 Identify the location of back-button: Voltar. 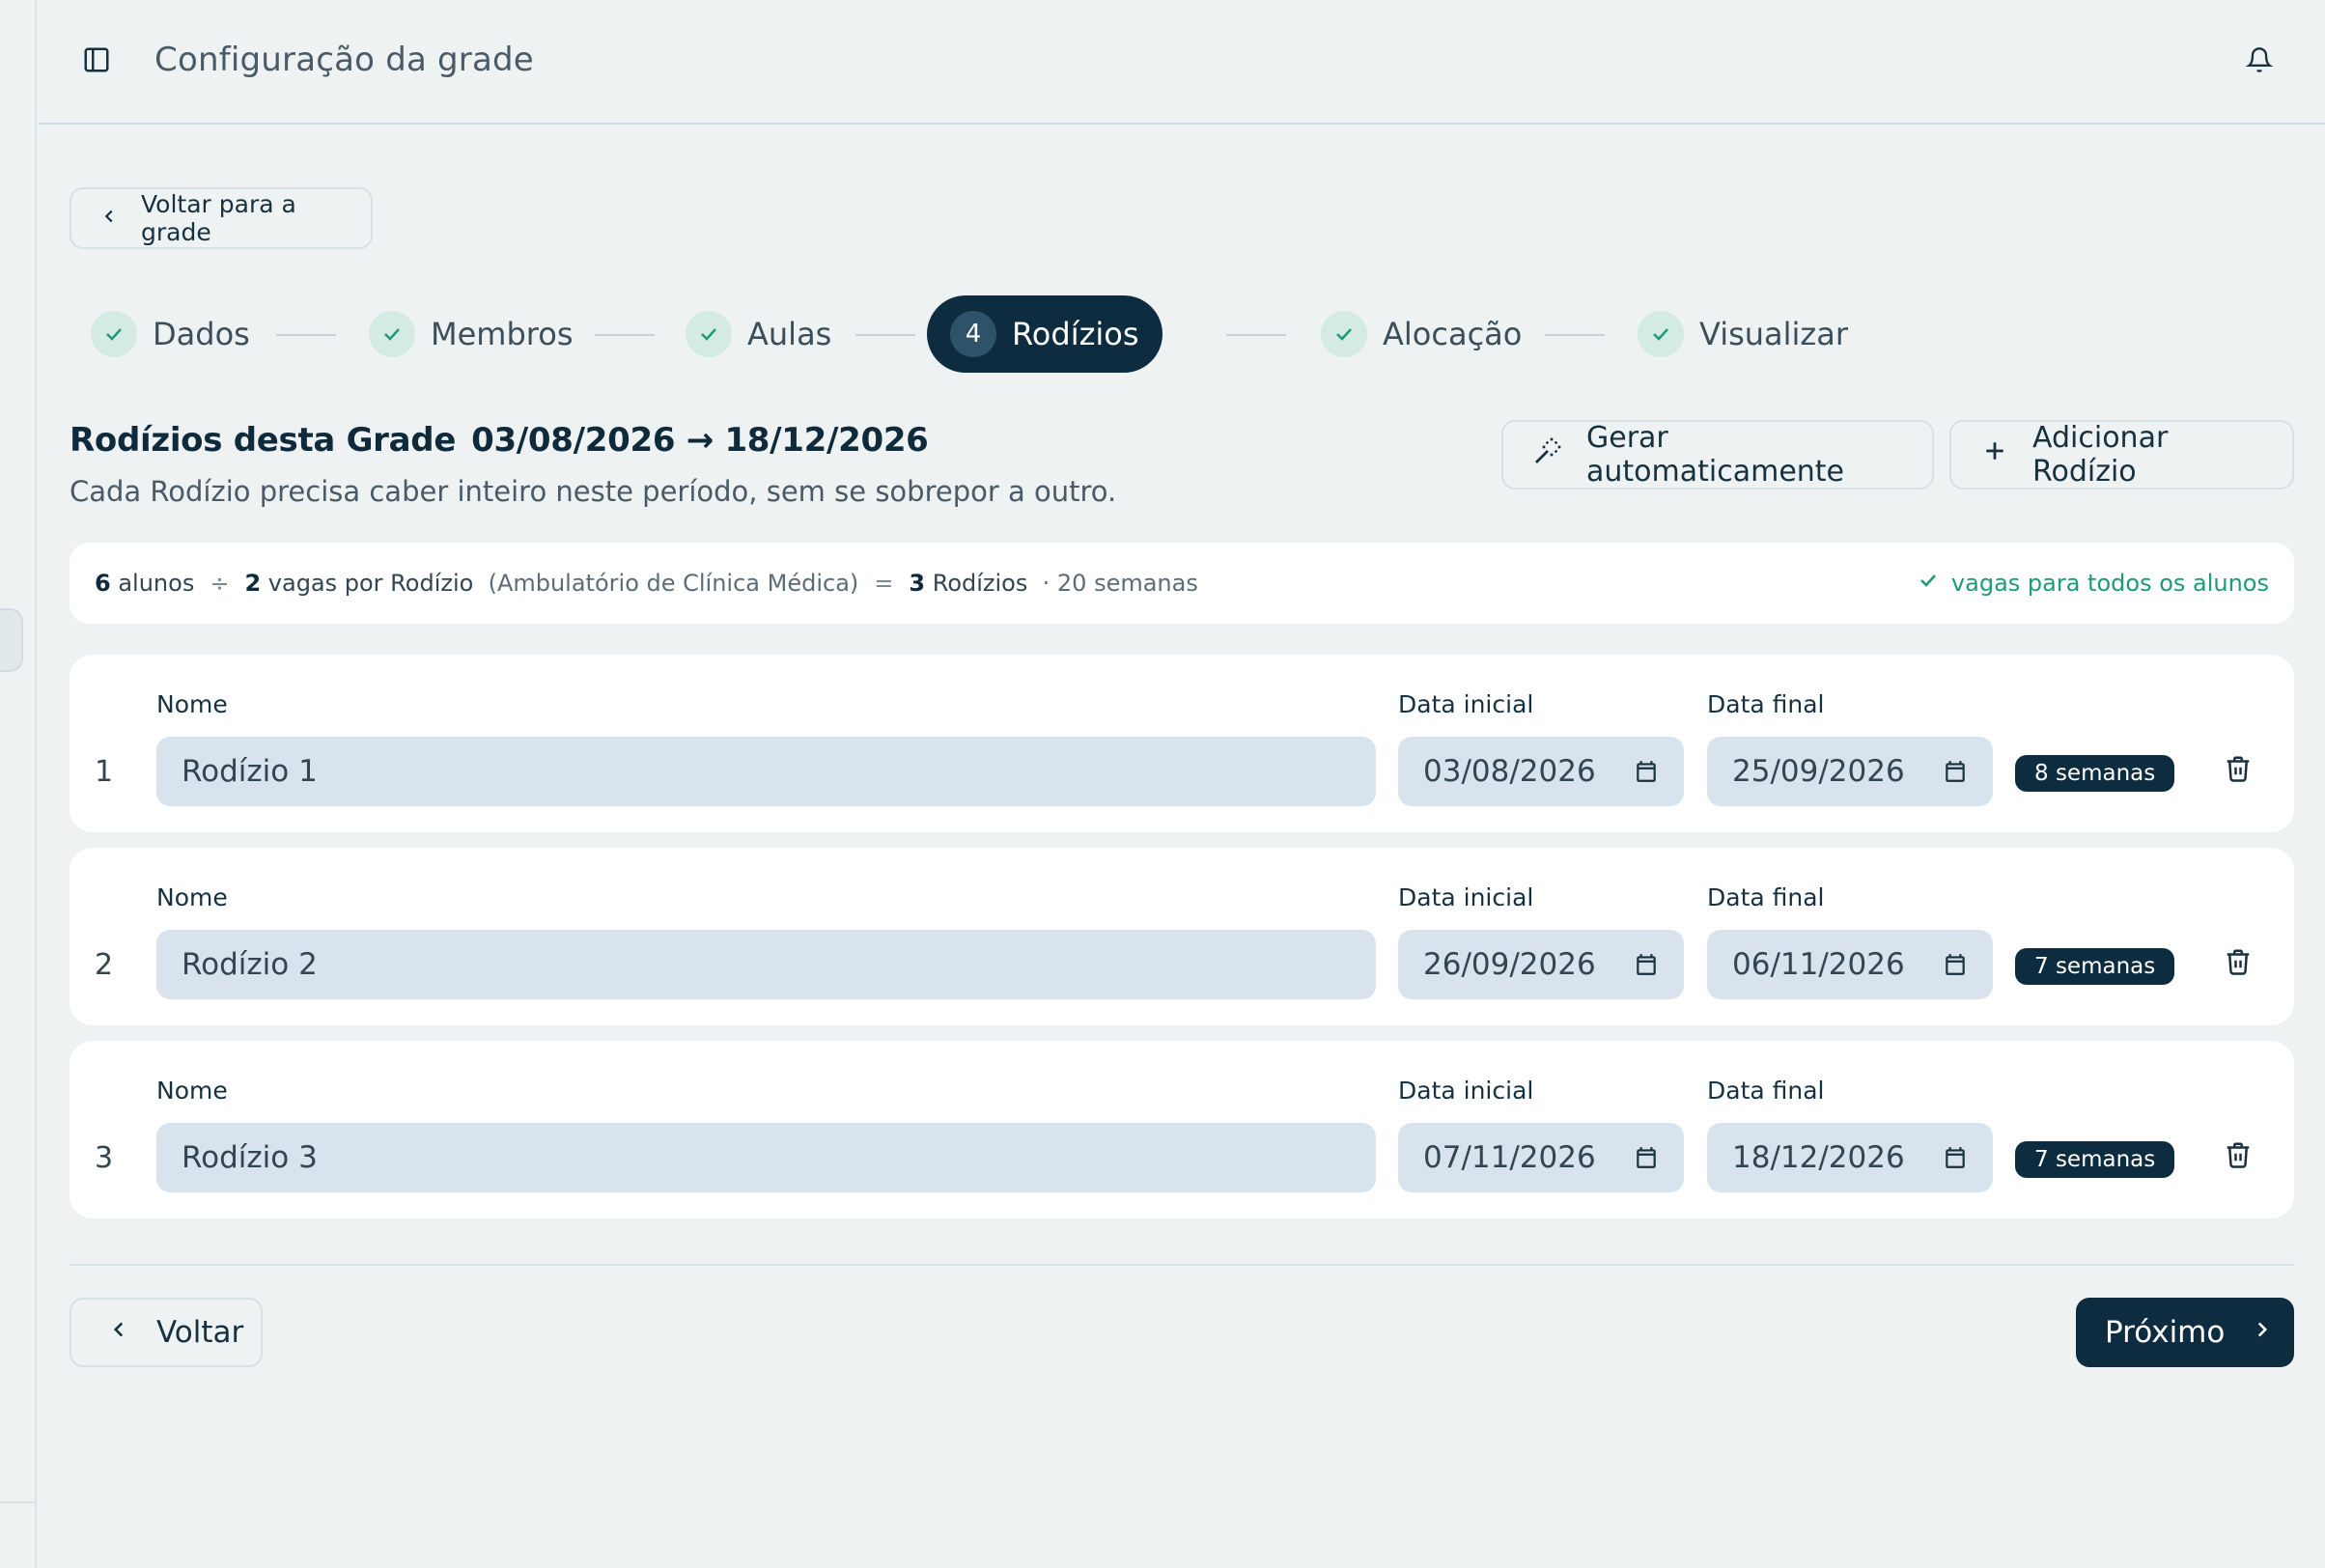
(166, 1333).